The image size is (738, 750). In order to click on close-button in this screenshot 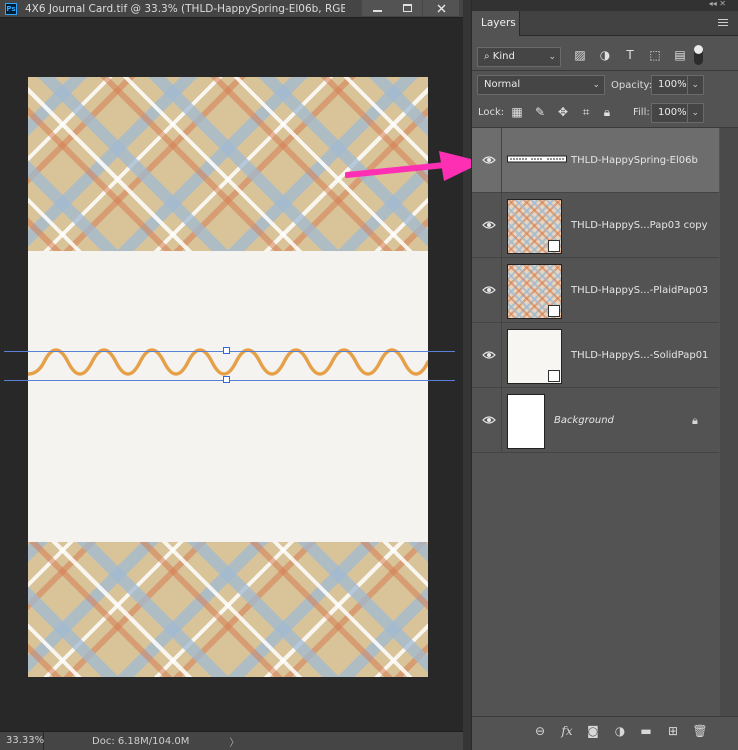, I will do `click(441, 8)`.